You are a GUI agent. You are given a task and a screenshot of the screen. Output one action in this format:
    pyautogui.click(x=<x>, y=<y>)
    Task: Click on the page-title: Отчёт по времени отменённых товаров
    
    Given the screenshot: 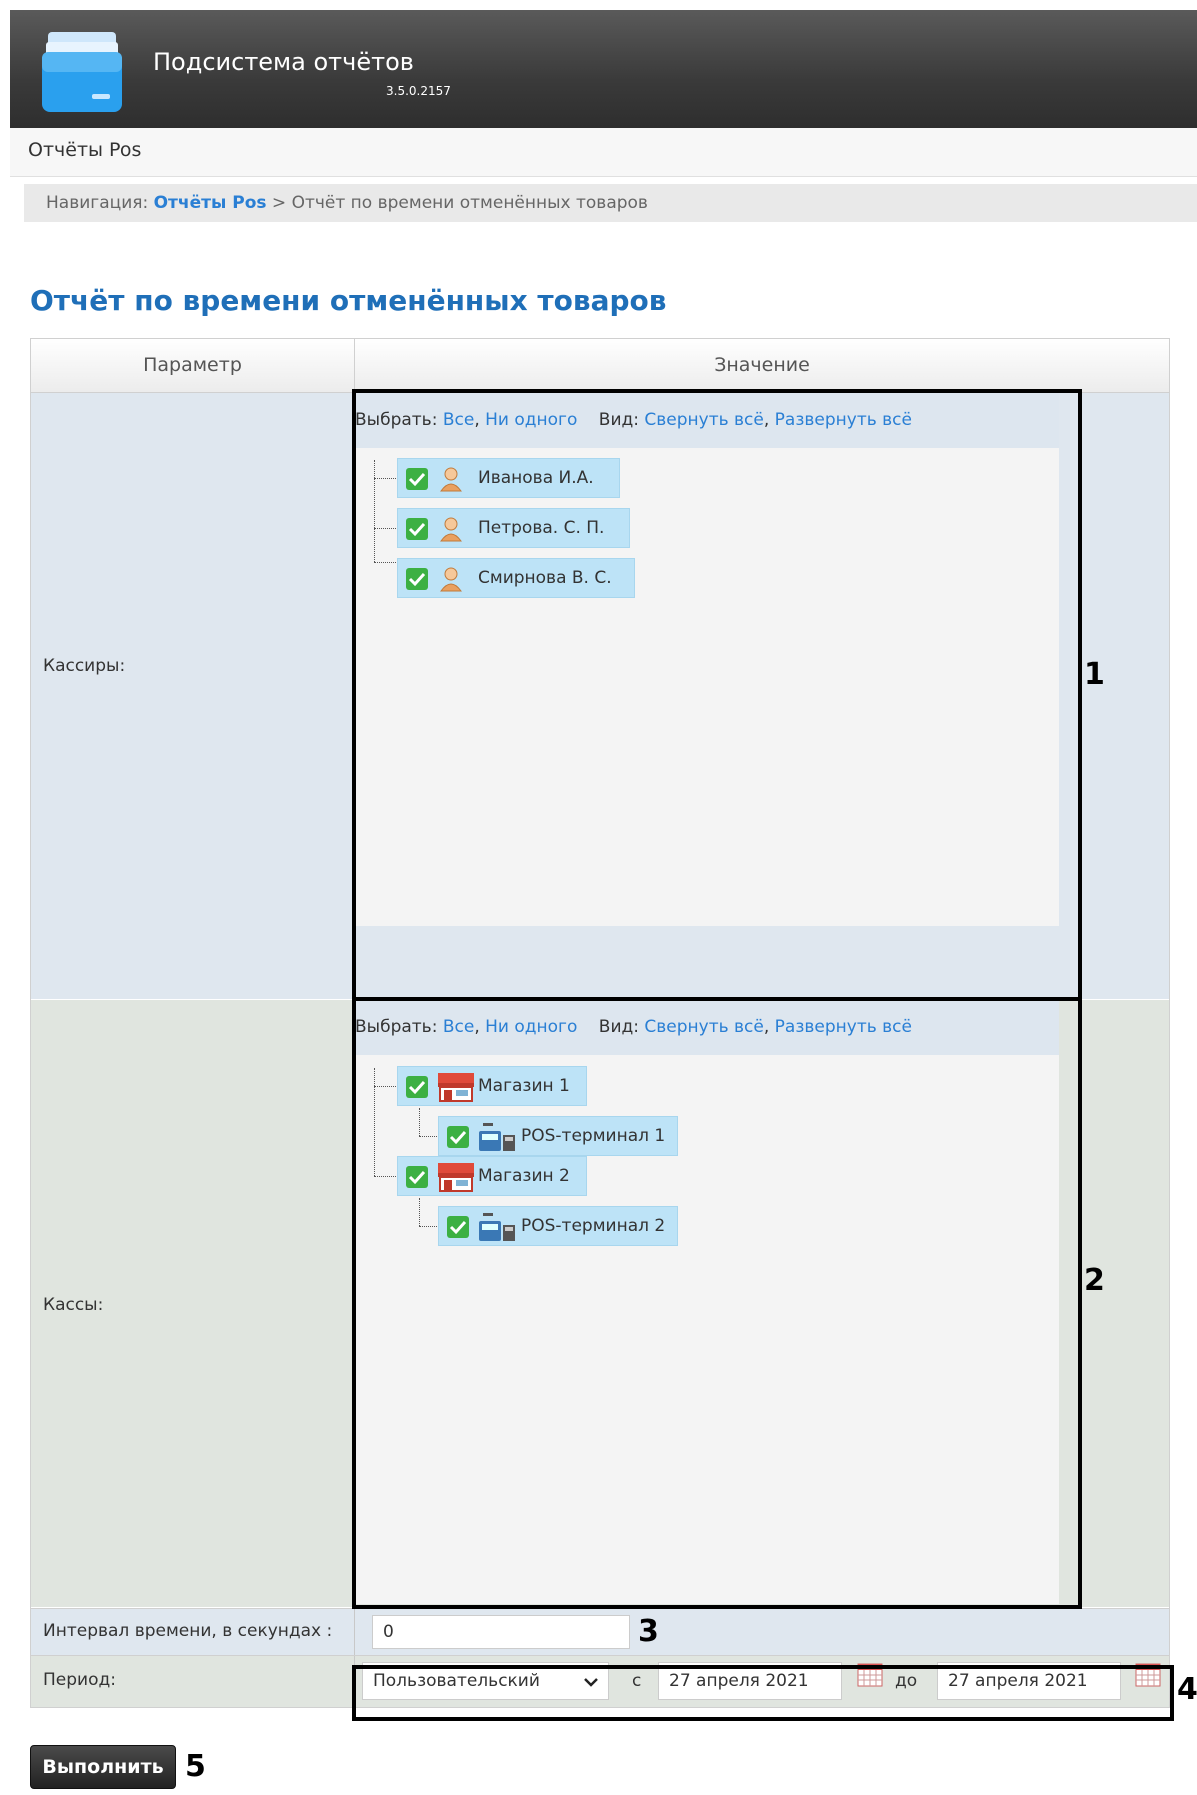 What is the action you would take?
    pyautogui.click(x=348, y=300)
    